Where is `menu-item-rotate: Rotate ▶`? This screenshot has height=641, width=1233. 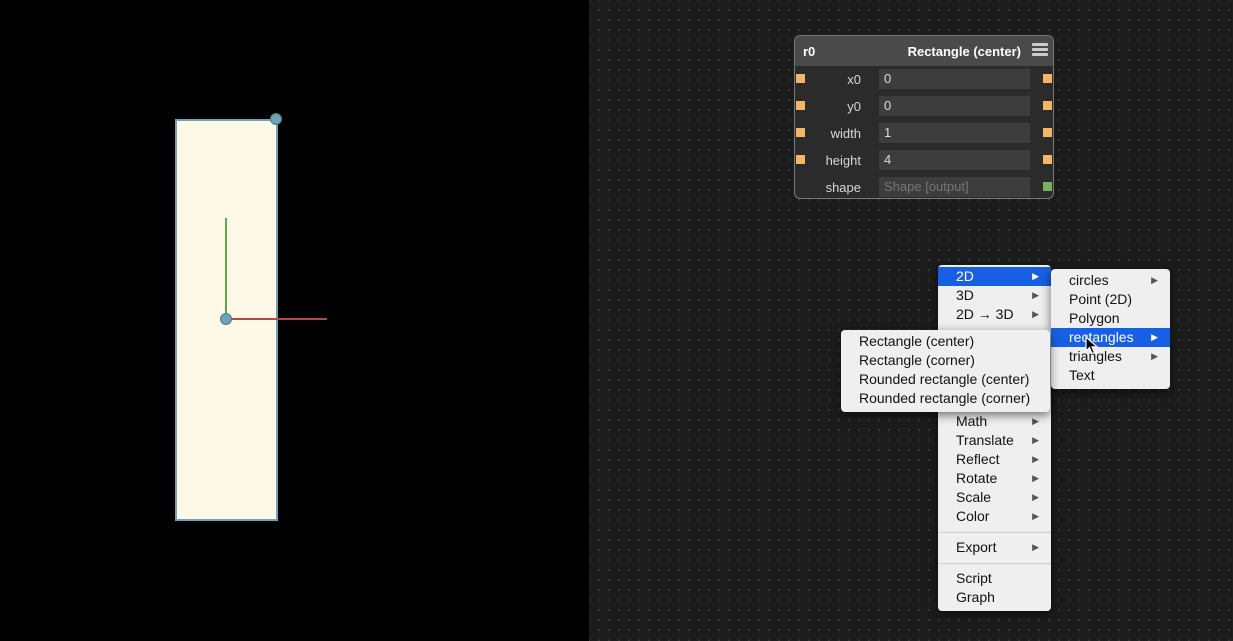 menu-item-rotate: Rotate ▶ is located at coordinates (994, 478).